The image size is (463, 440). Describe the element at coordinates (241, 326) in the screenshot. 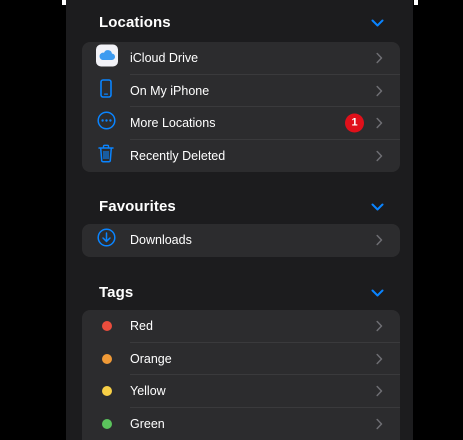

I see `tag-item-red: Red` at that location.